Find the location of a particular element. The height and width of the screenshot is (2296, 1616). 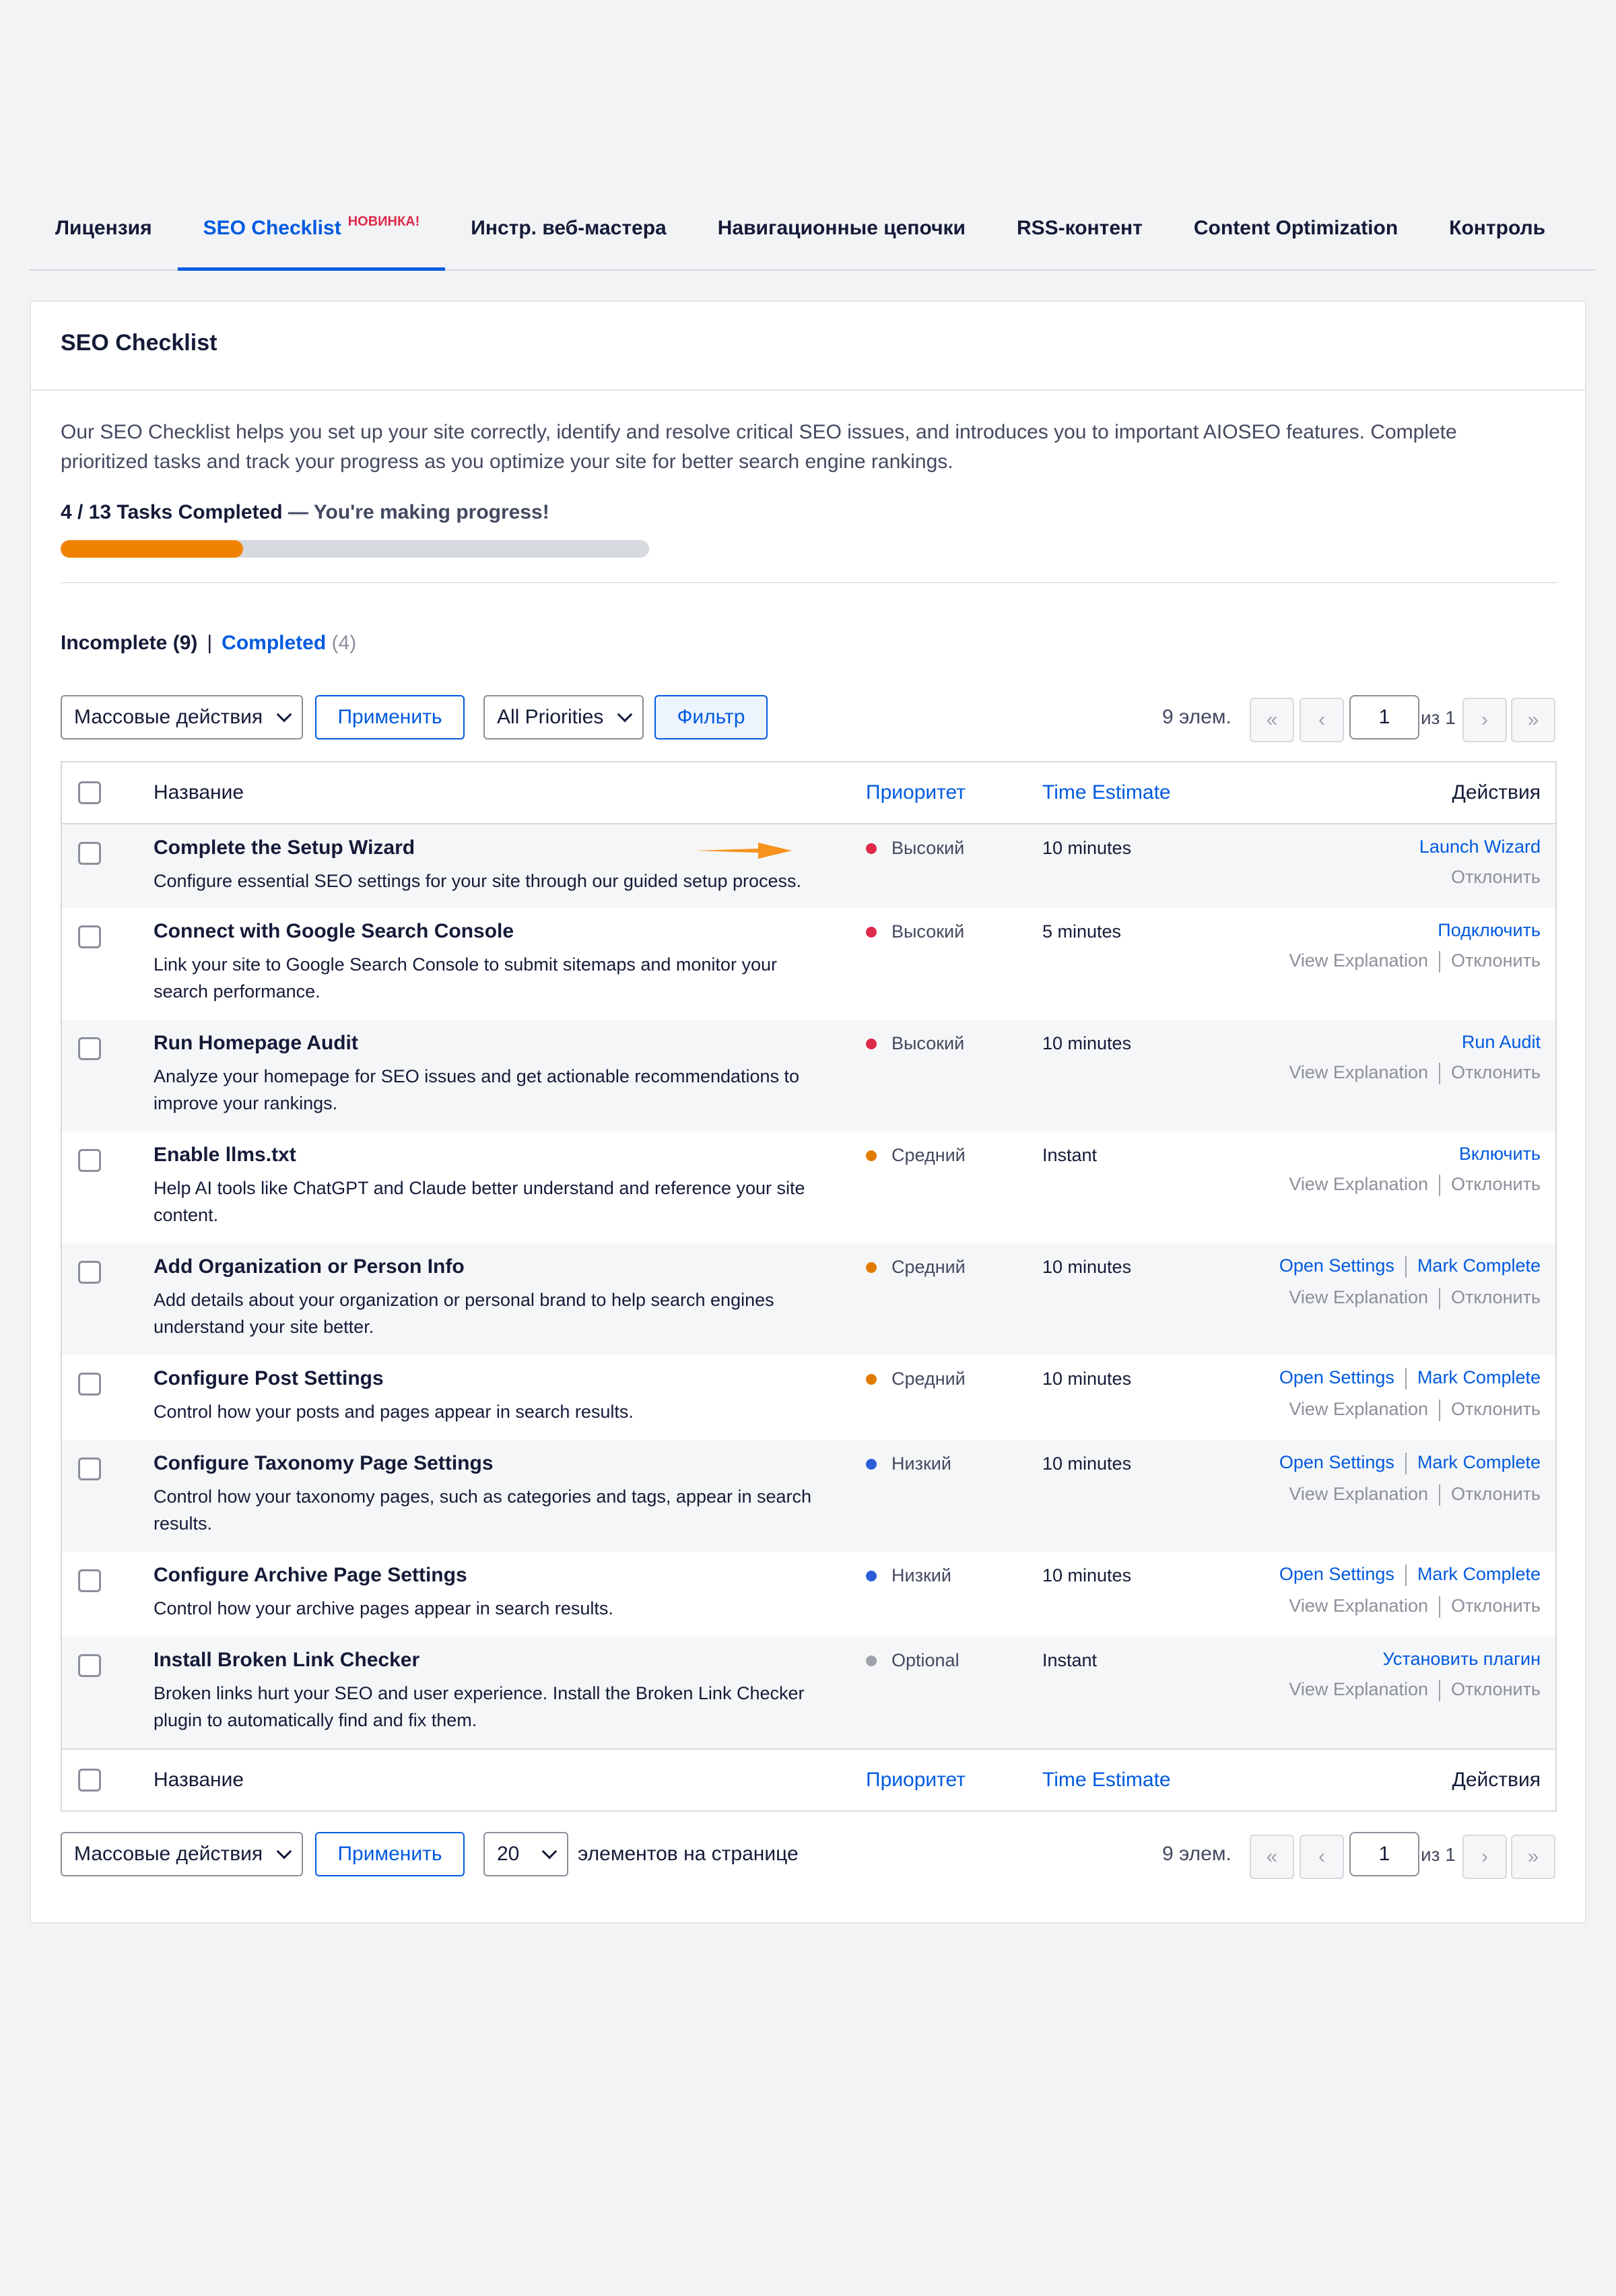

column-actions: Действия is located at coordinates (1496, 792).